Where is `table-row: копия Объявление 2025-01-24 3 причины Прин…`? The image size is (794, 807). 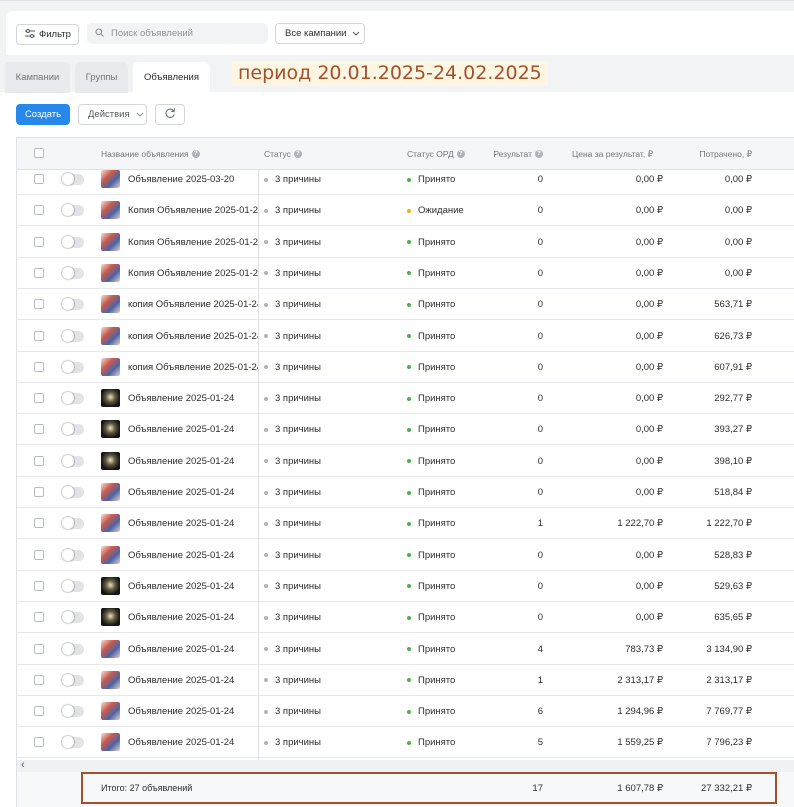
table-row: копия Объявление 2025-01-24 3 причины Прин… is located at coordinates (405, 336).